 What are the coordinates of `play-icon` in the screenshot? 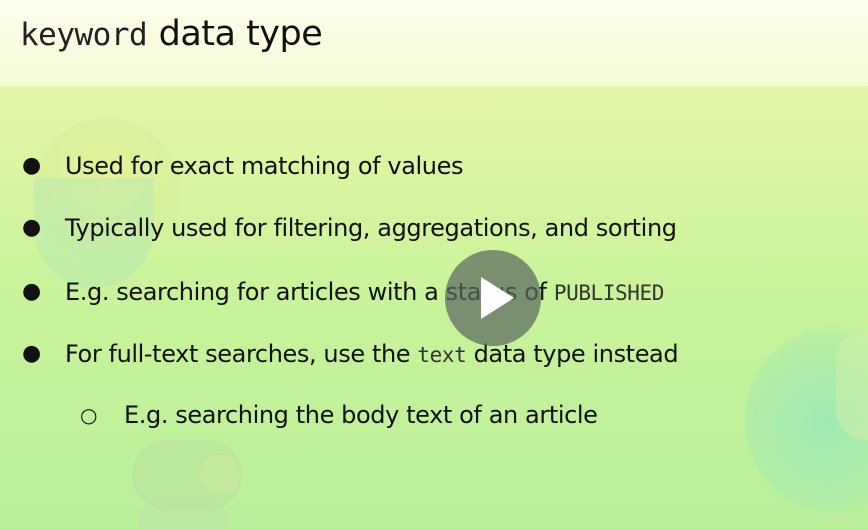 It's located at (497, 298).